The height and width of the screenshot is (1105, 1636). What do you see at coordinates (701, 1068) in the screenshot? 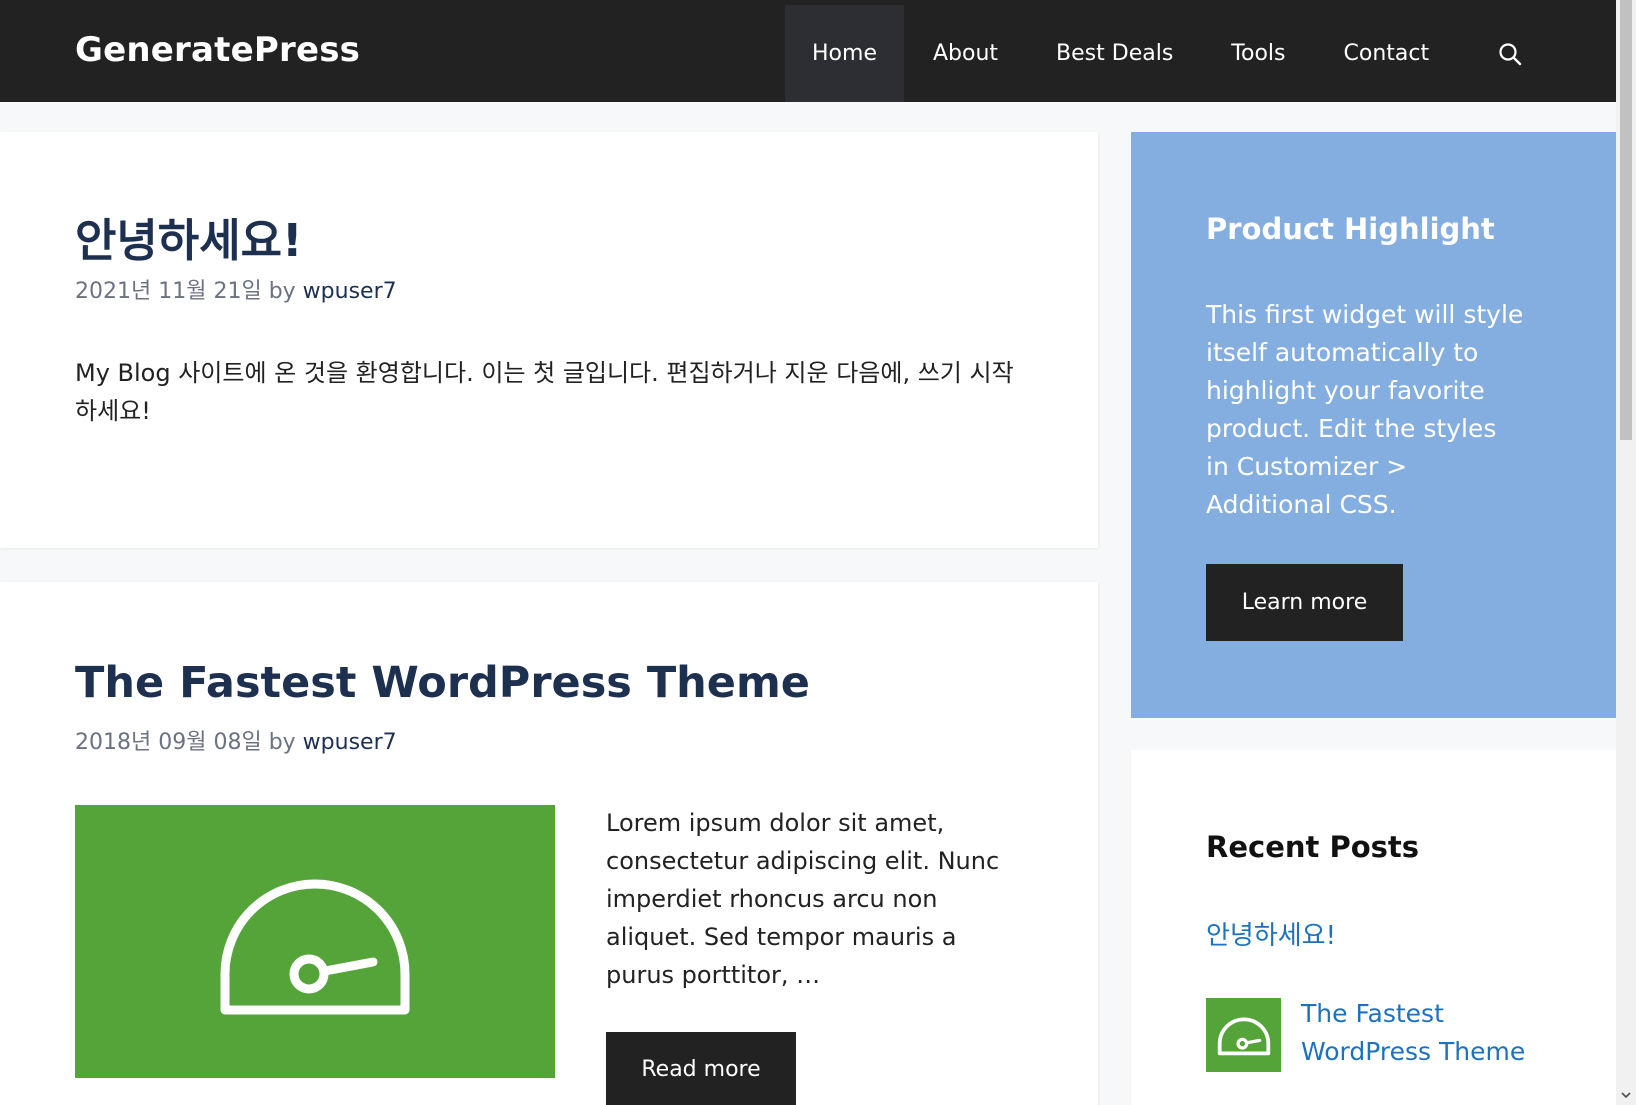
I see `read-more-button: Read more` at bounding box center [701, 1068].